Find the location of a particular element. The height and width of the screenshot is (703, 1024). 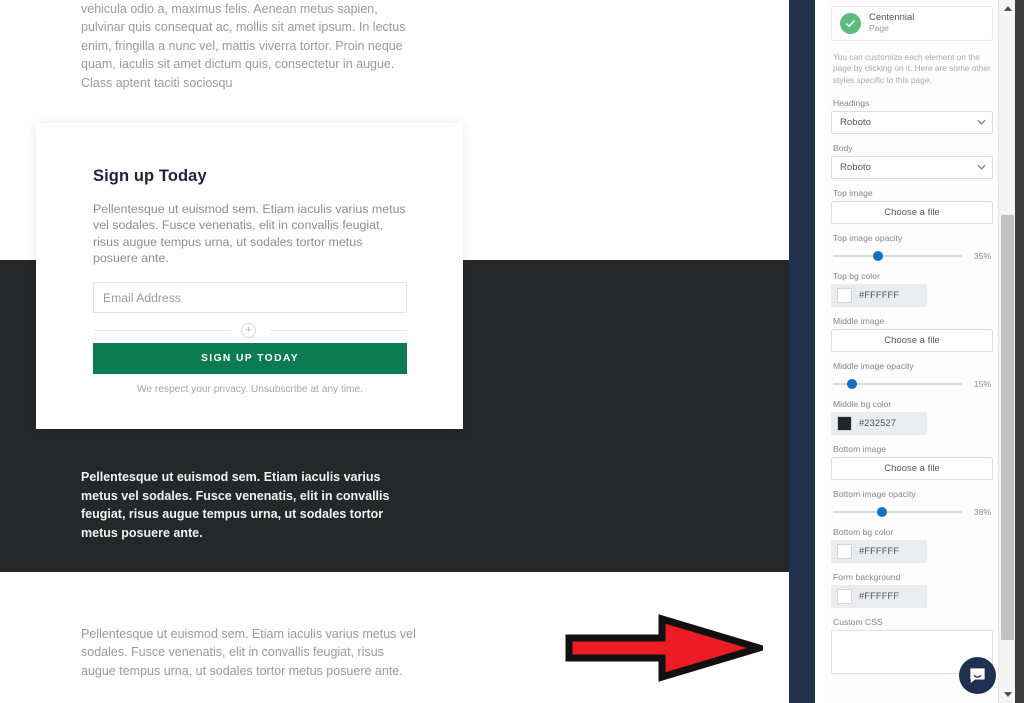

top-image-opacity-value: 35% is located at coordinates (982, 255).